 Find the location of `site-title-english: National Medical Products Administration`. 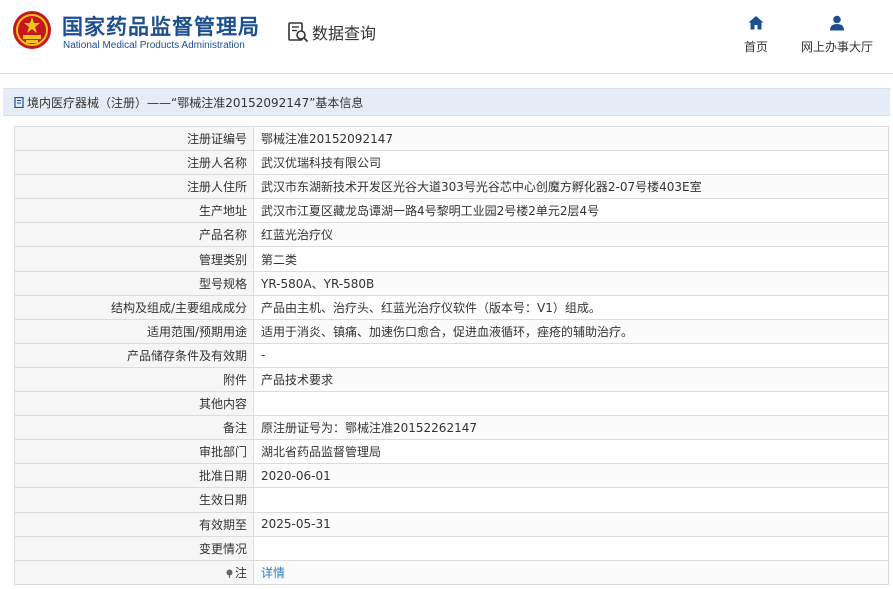

site-title-english: National Medical Products Administration is located at coordinates (154, 45).